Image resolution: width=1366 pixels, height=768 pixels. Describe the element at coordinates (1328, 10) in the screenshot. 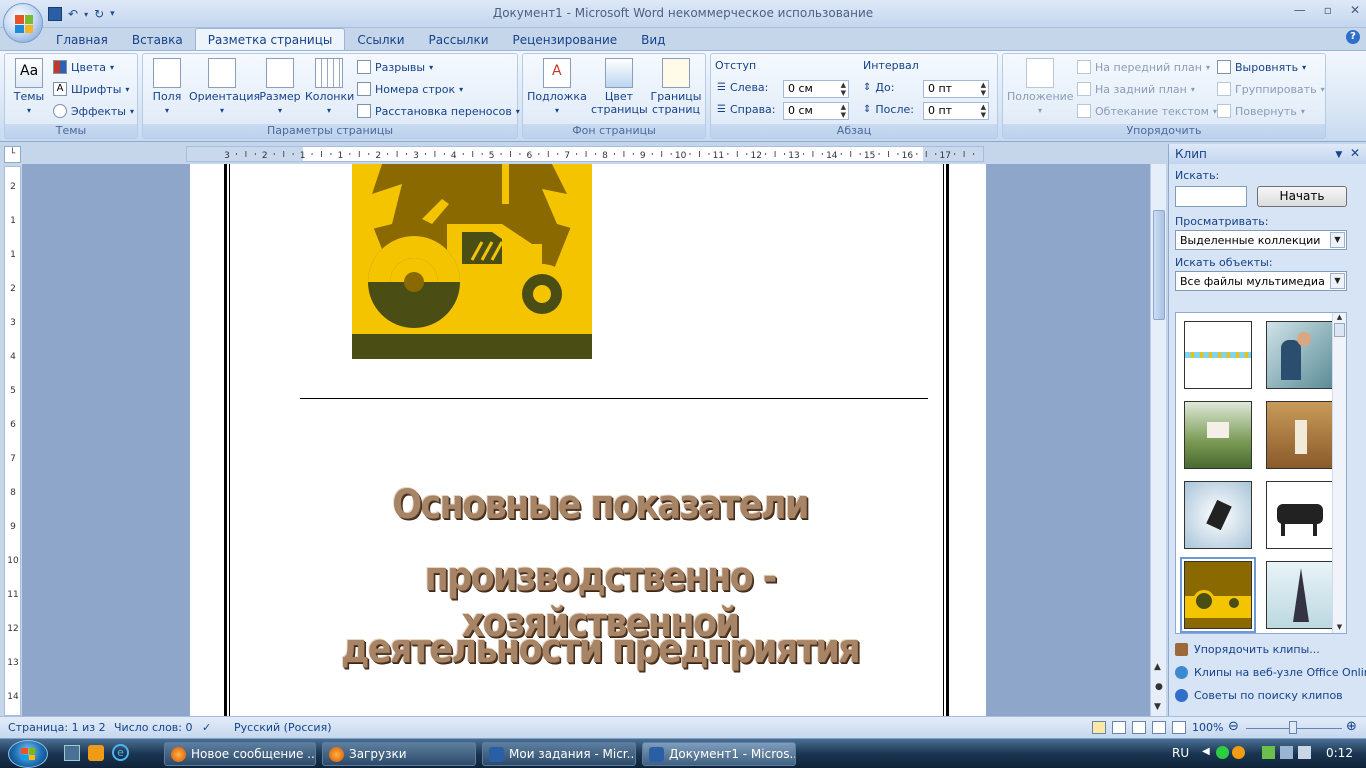

I see `maximize-icon: ▫` at that location.